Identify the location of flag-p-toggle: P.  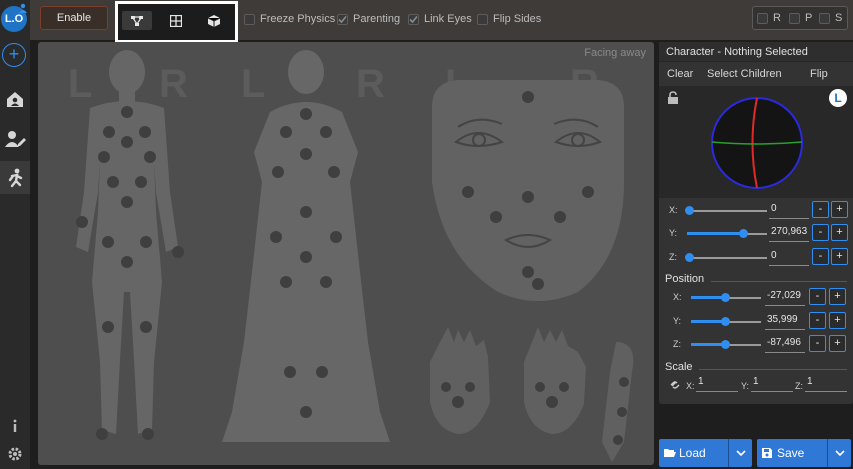
(800, 18).